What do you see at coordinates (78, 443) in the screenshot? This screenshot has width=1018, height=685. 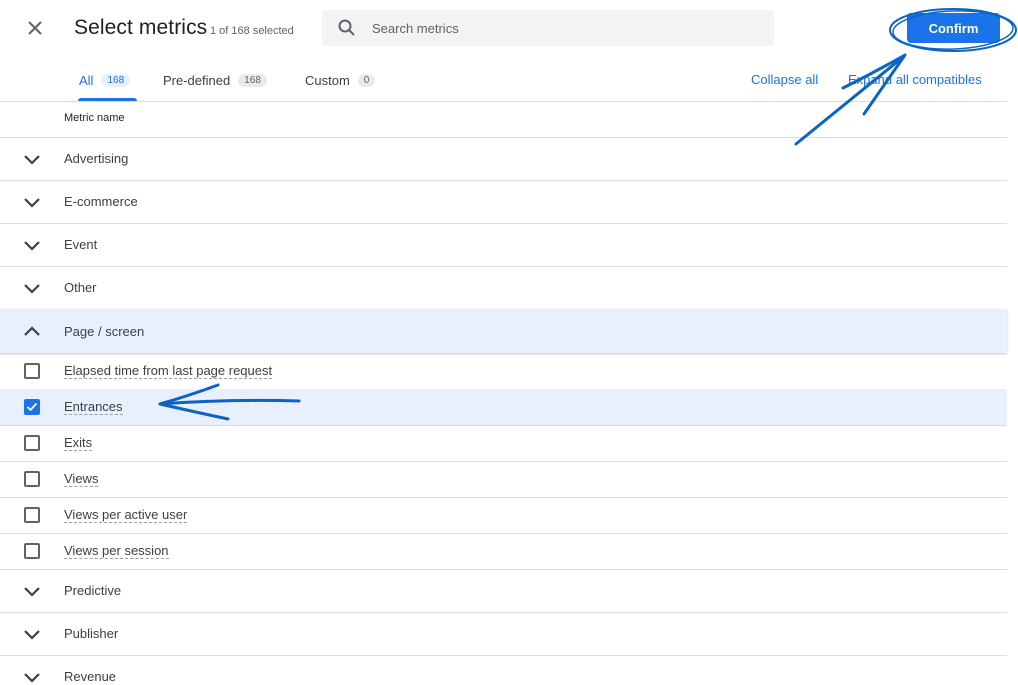 I see `metric-label: Exits` at bounding box center [78, 443].